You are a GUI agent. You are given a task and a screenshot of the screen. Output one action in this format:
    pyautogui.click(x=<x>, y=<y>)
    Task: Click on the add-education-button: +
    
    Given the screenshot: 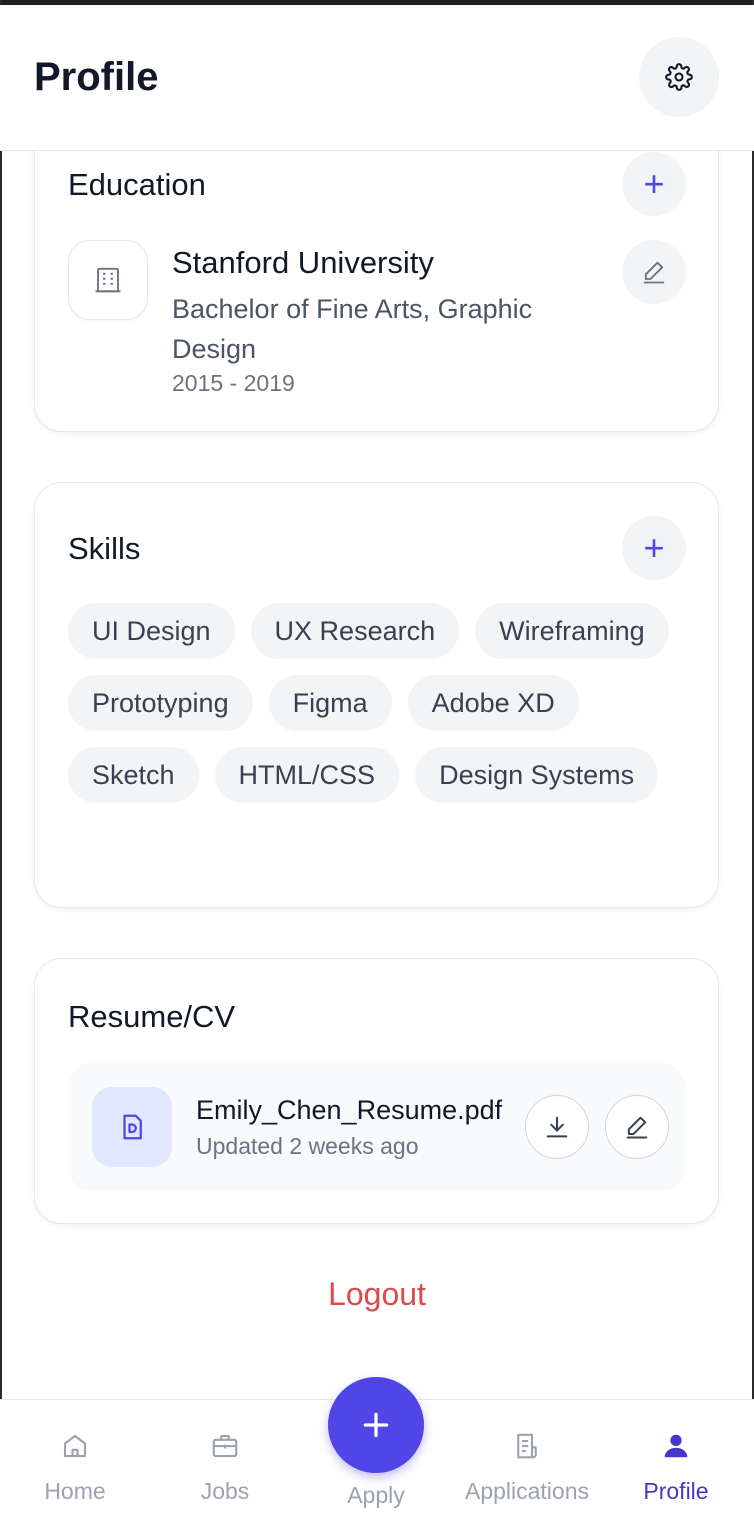 What is the action you would take?
    pyautogui.click(x=654, y=184)
    